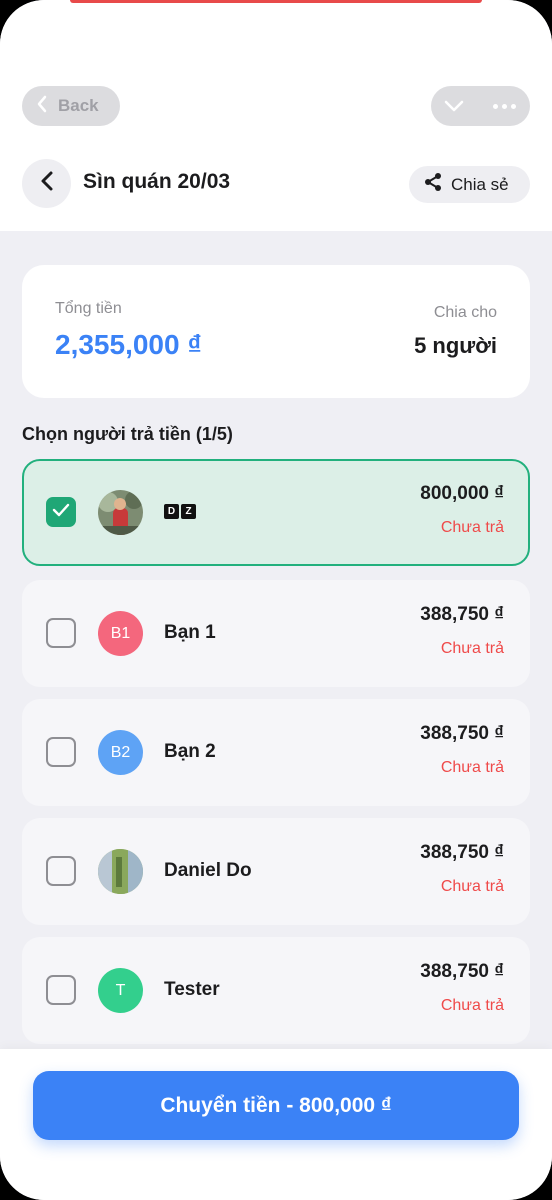 Image resolution: width=552 pixels, height=1200 pixels. Describe the element at coordinates (190, 632) in the screenshot. I see `person-name: Bạn 1` at that location.